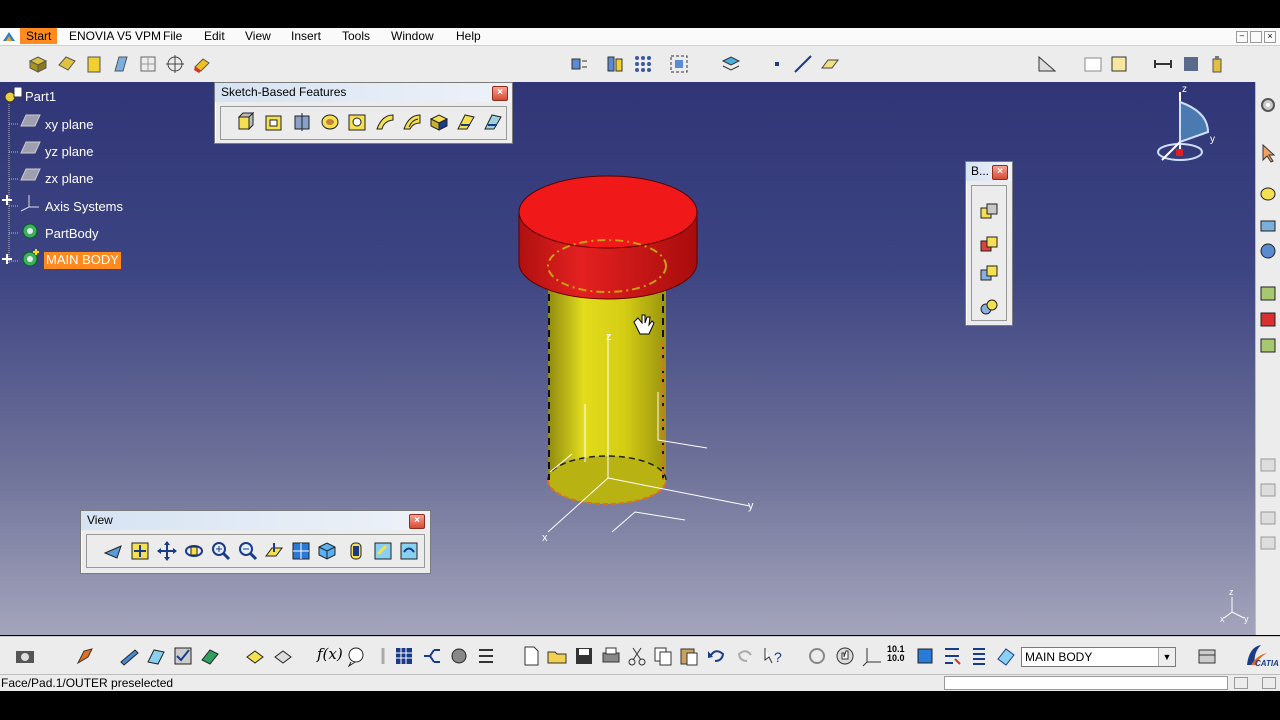  Describe the element at coordinates (432, 656) in the screenshot. I see `instantiate-icon` at that location.